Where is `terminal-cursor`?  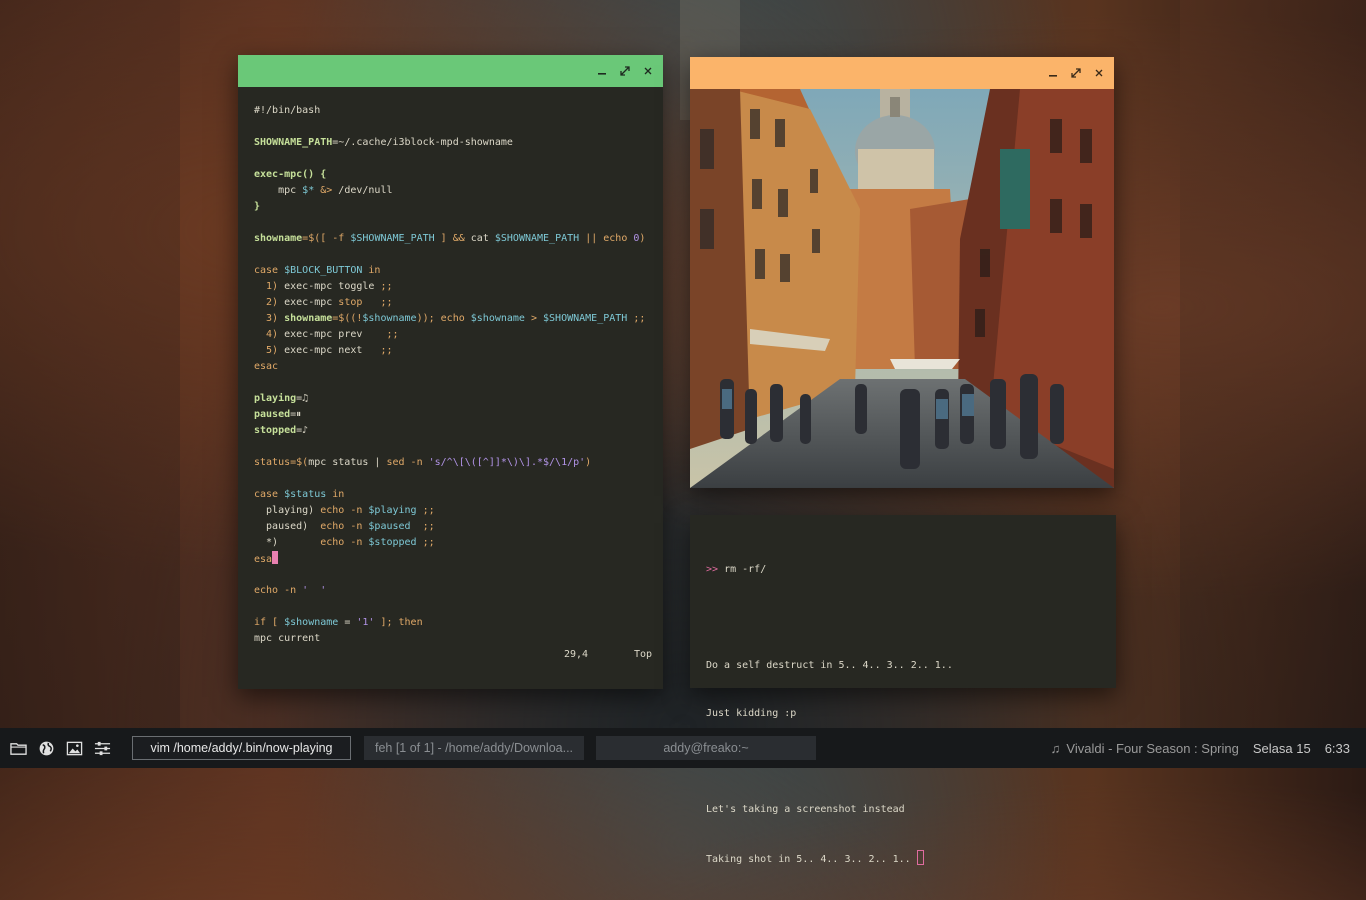
terminal-cursor is located at coordinates (920, 857).